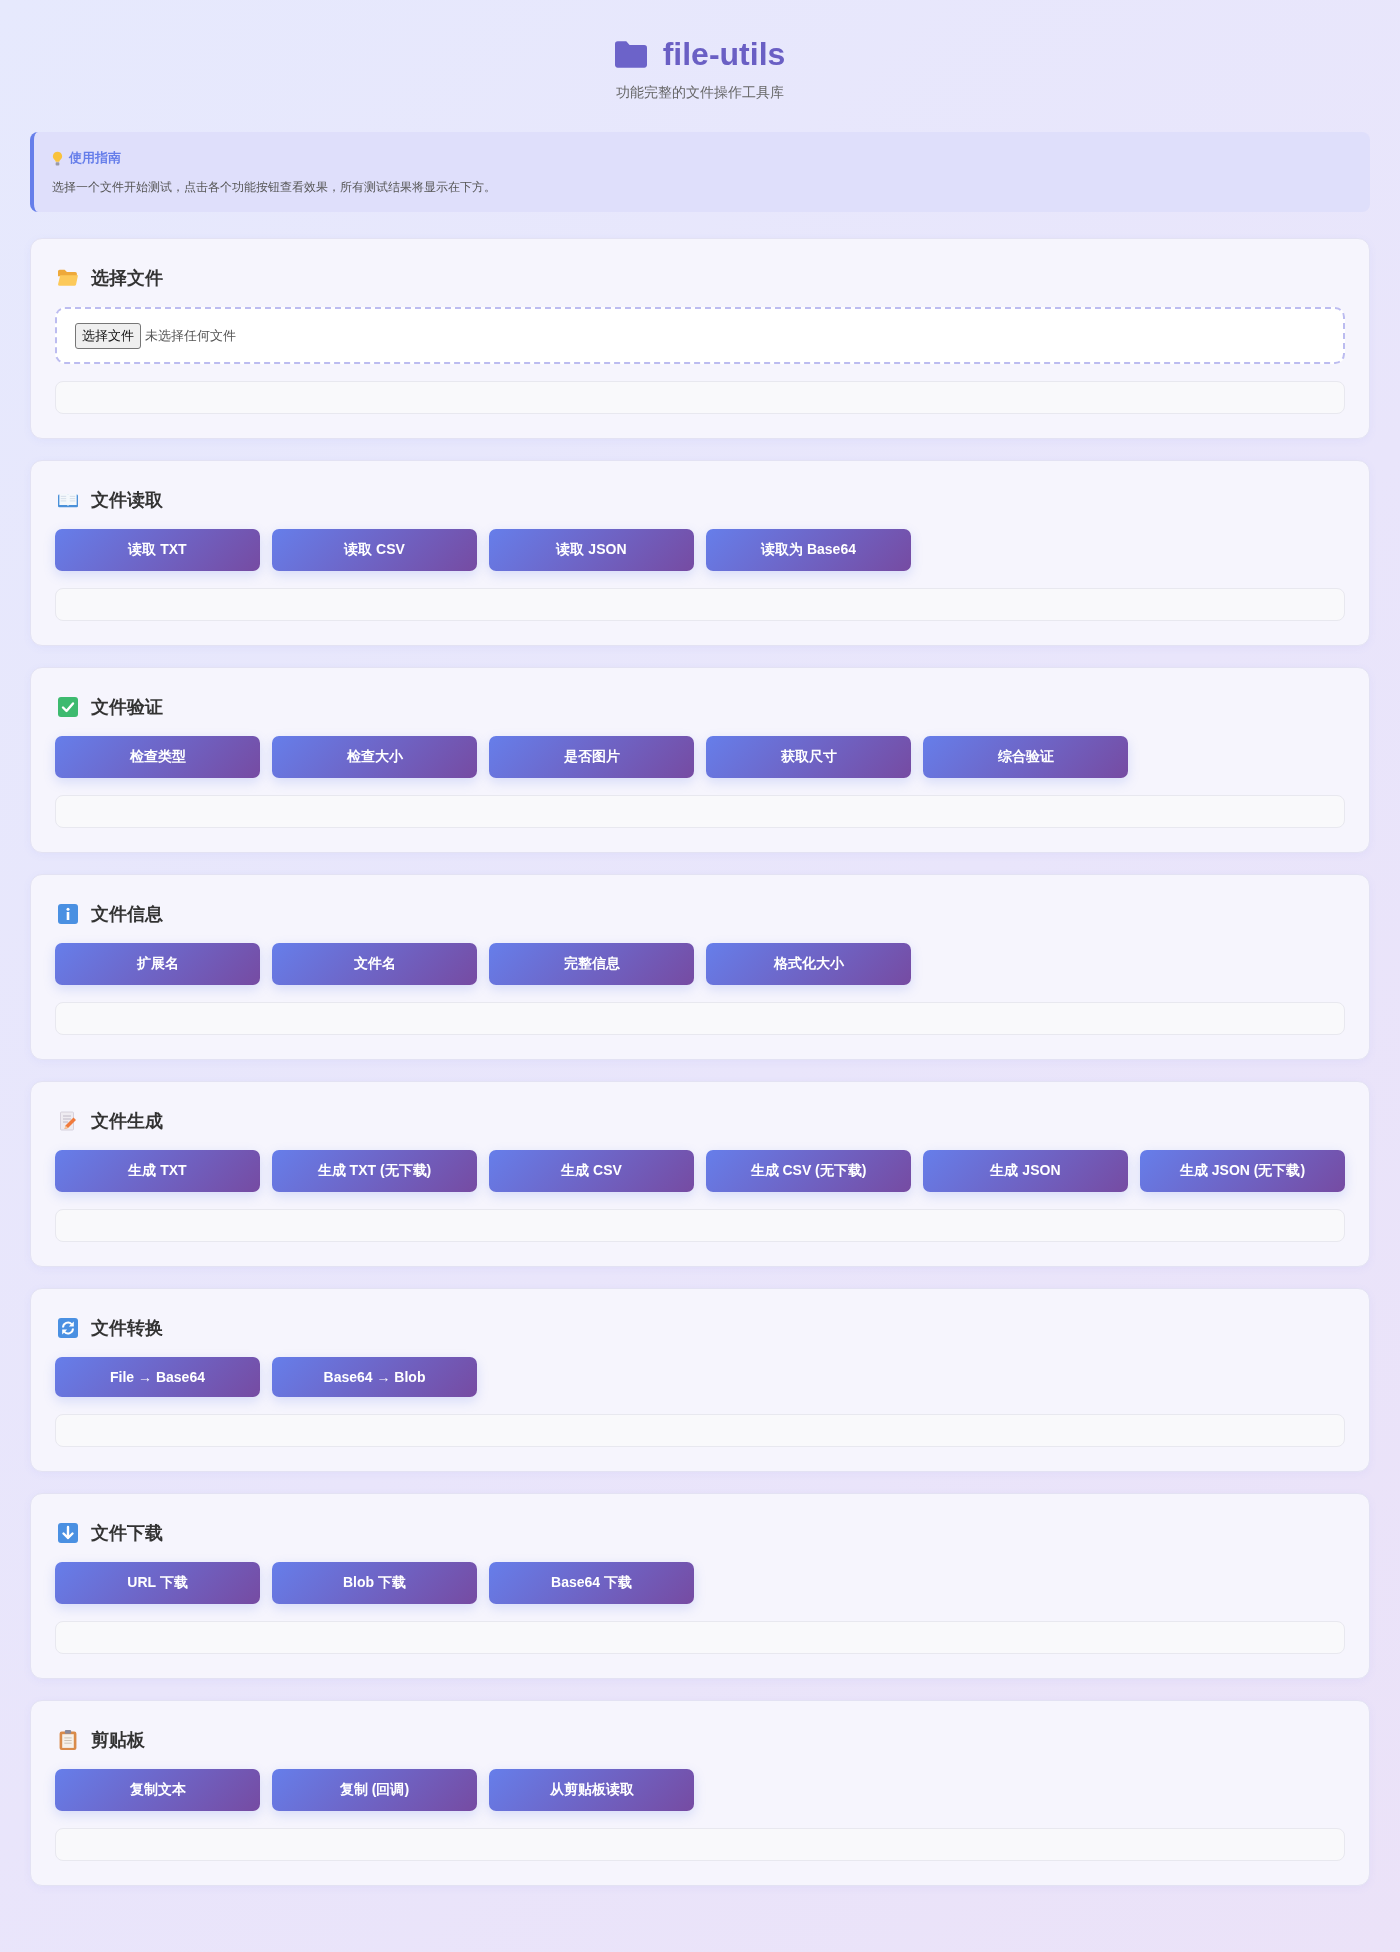 Image resolution: width=1400 pixels, height=1952 pixels. I want to click on app-subtitle: 功能完整的文件操作工具库, so click(700, 92).